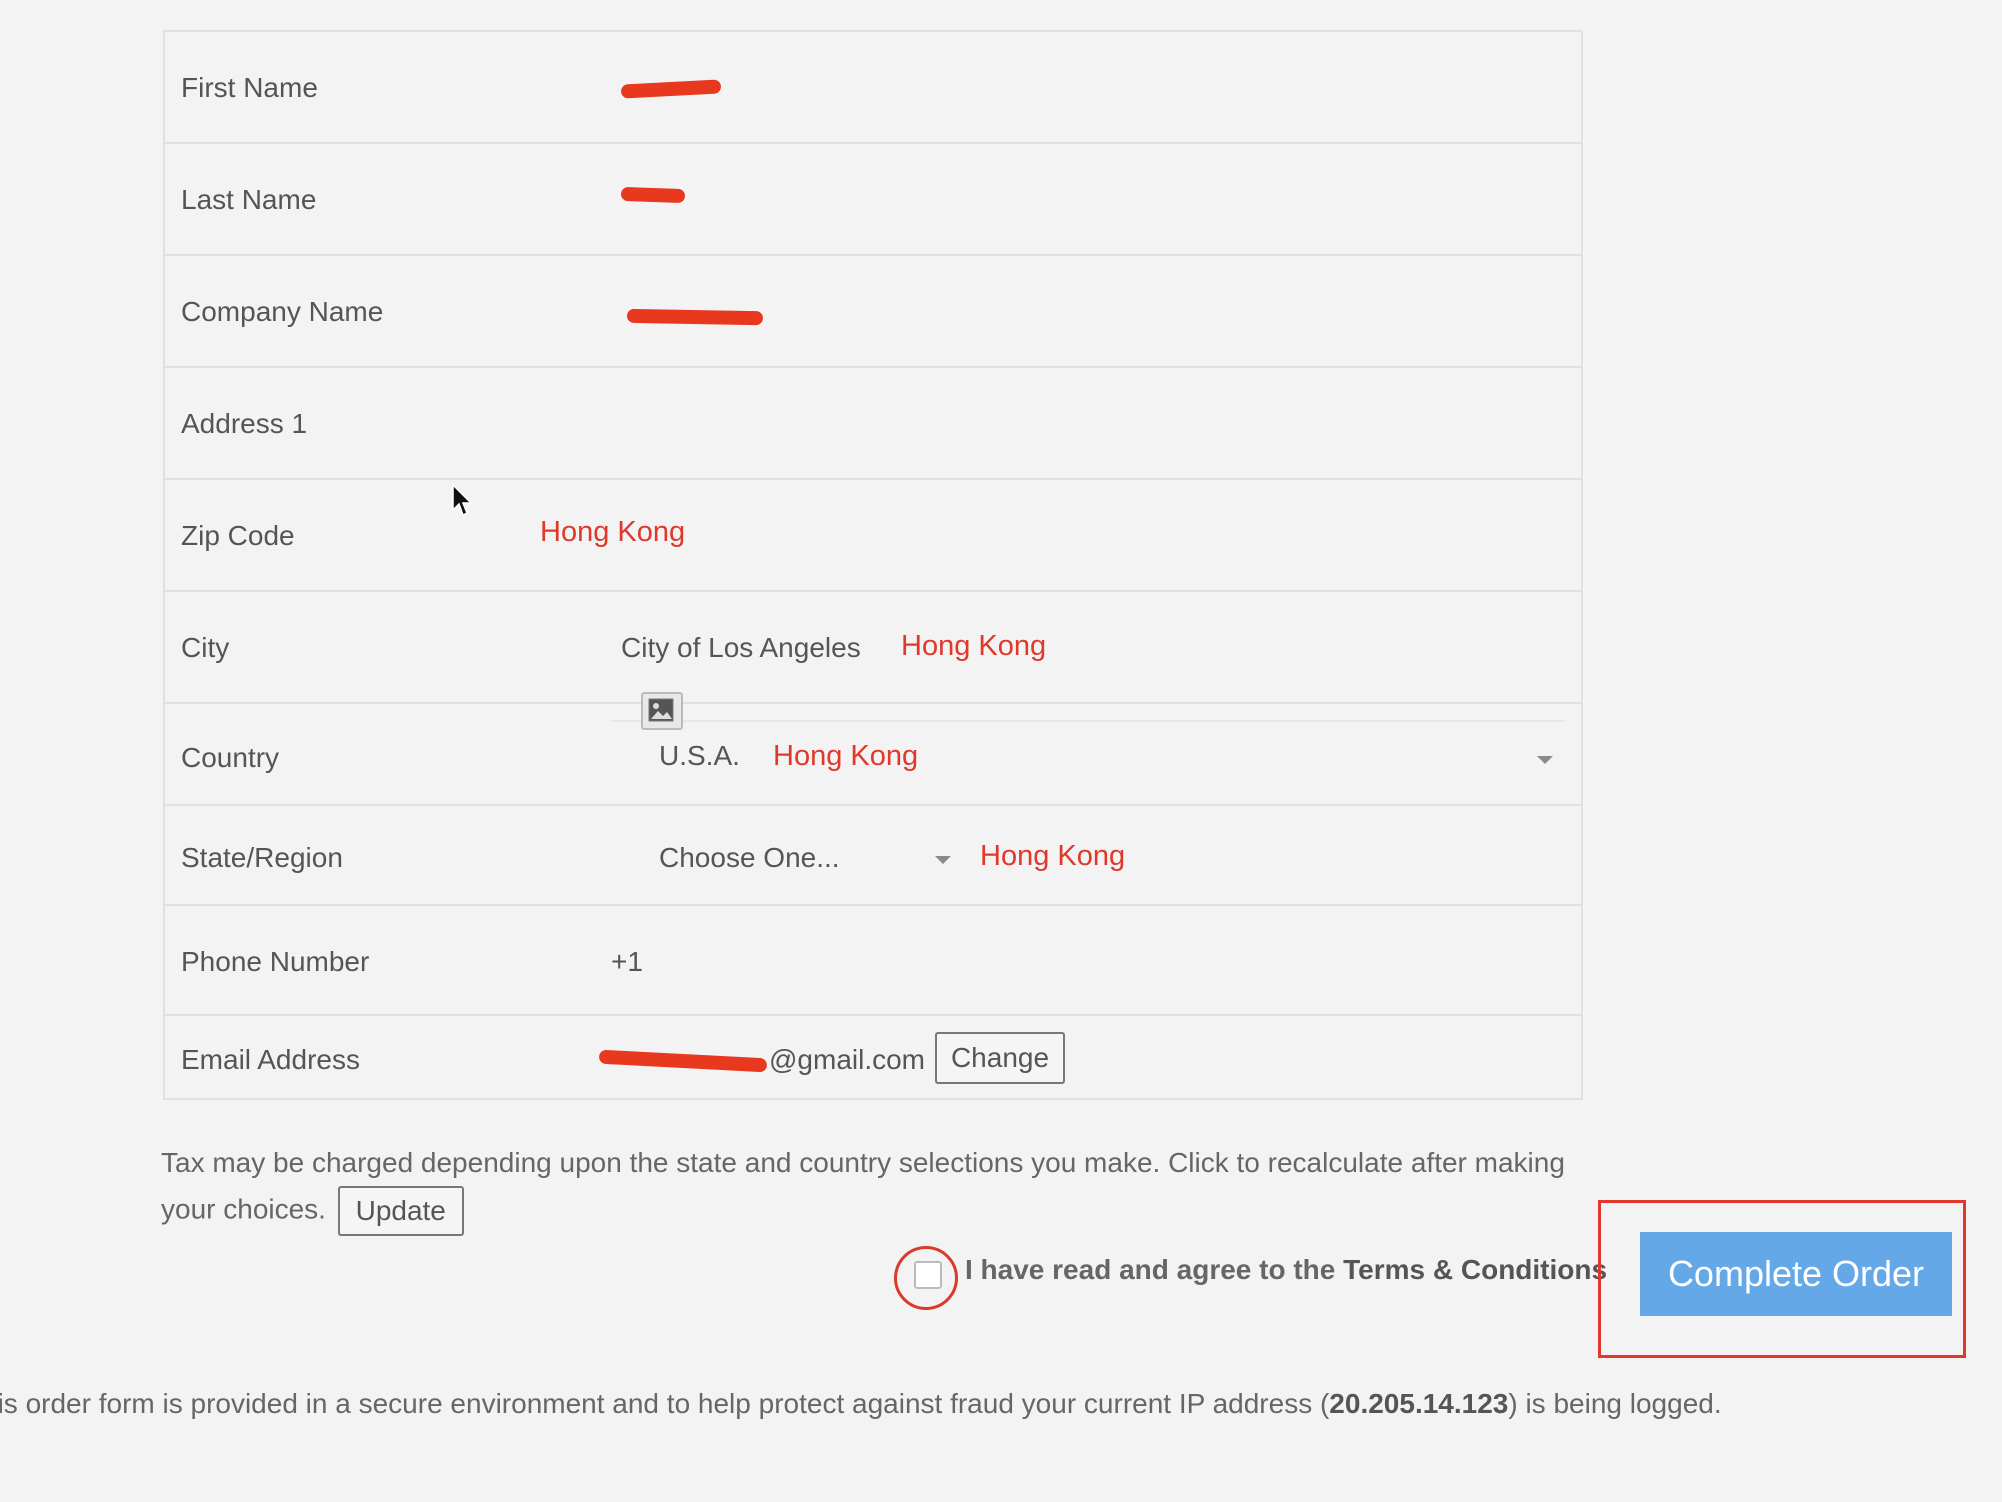 This screenshot has width=2002, height=1502. What do you see at coordinates (1154, 1269) in the screenshot?
I see `terms-prefix: I have read and agree to the` at bounding box center [1154, 1269].